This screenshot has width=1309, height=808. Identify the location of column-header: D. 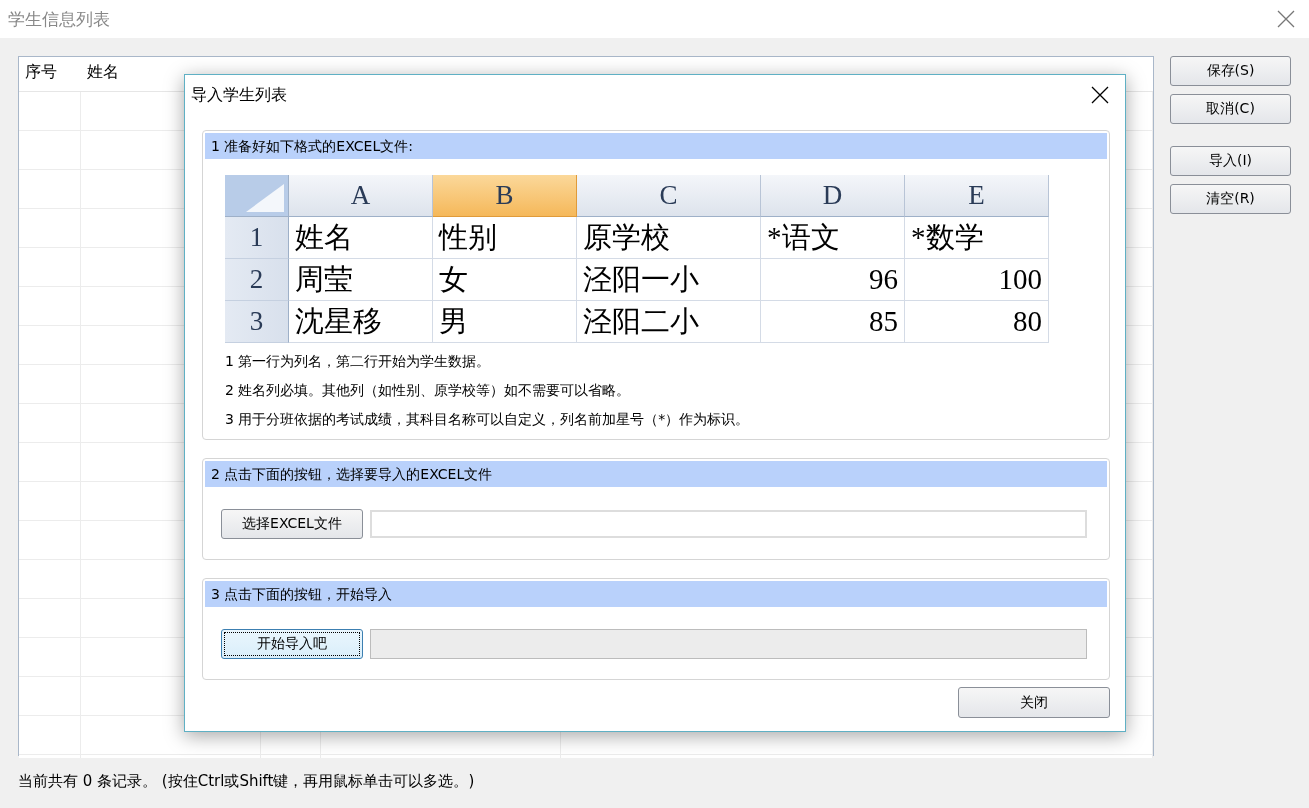
(833, 196).